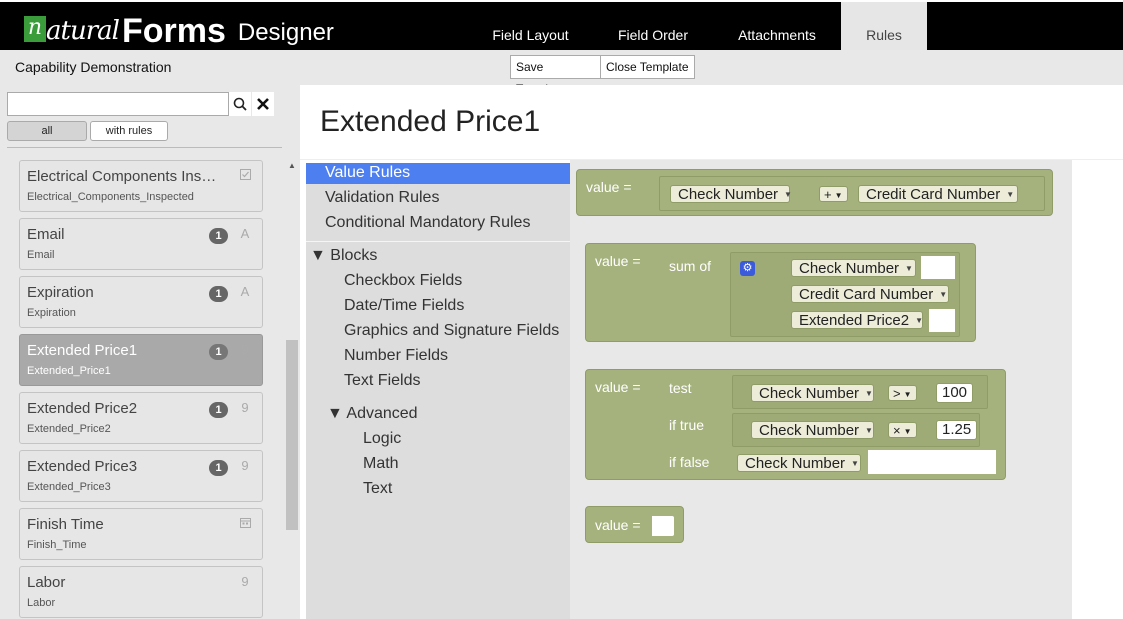 The height and width of the screenshot is (619, 1123). I want to click on comparison-block: Check Number ▼ > ▼ 100, so click(860, 392).